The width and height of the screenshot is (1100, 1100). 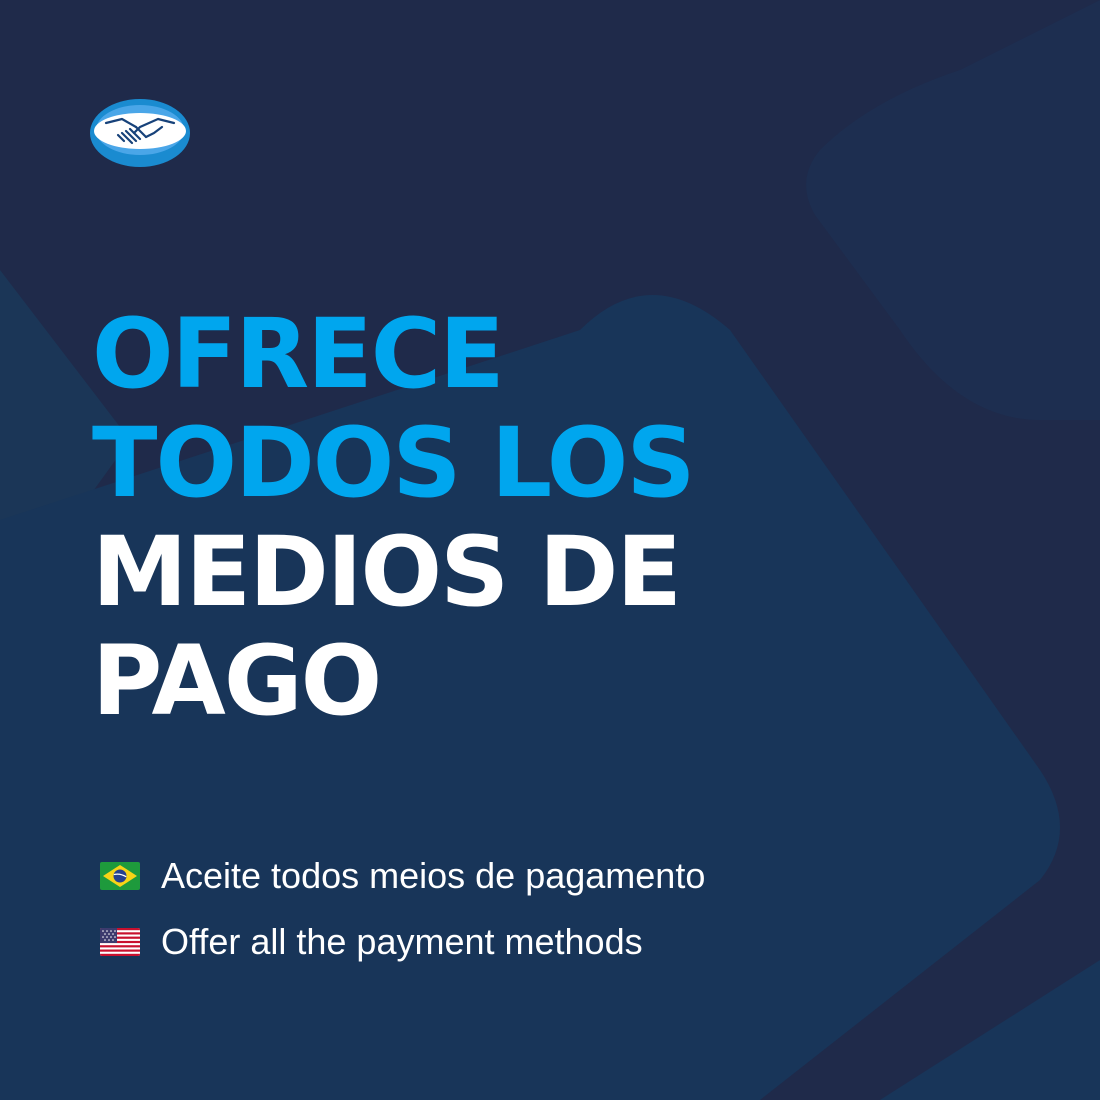 What do you see at coordinates (433, 875) in the screenshot?
I see `tagline-portuguese-text: Aceite todos meios de pagamento` at bounding box center [433, 875].